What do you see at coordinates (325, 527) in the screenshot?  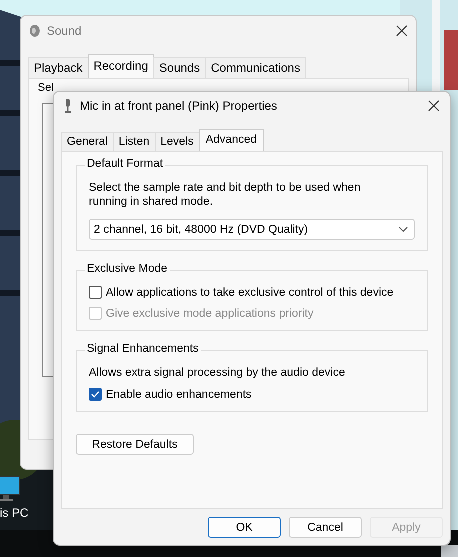 I see `dialog-button: Cancel` at bounding box center [325, 527].